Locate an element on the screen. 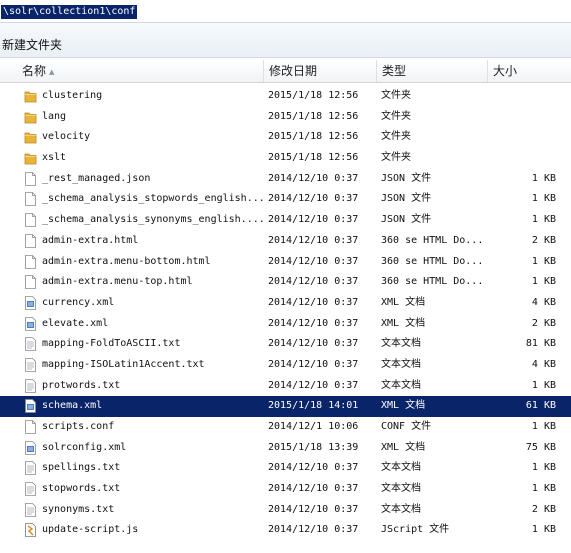 The width and height of the screenshot is (571, 553). file-row: schema.xml 2015/1/18 14:01 XML 文档 61 KB is located at coordinates (285, 406).